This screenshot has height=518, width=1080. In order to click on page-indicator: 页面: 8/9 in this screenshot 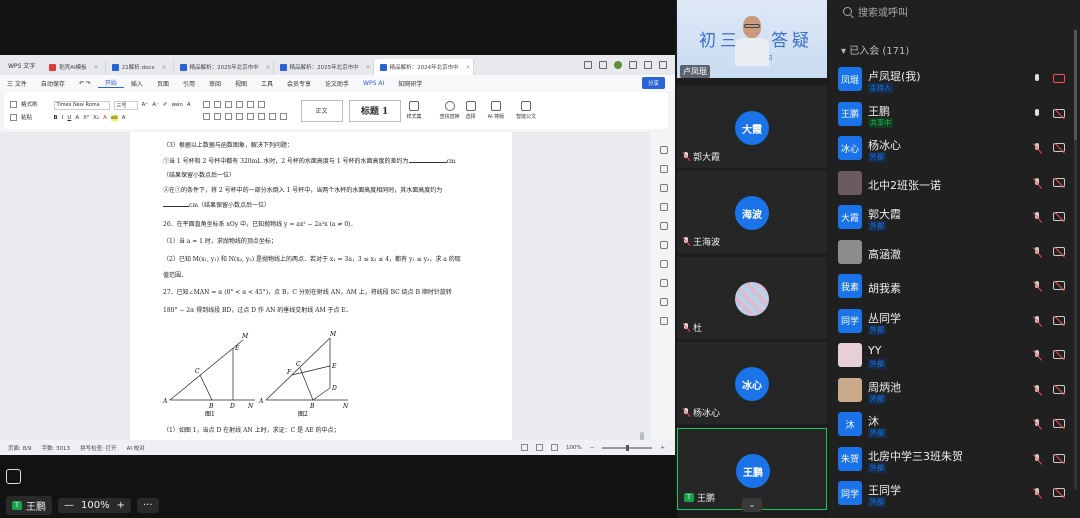, I will do `click(19, 448)`.